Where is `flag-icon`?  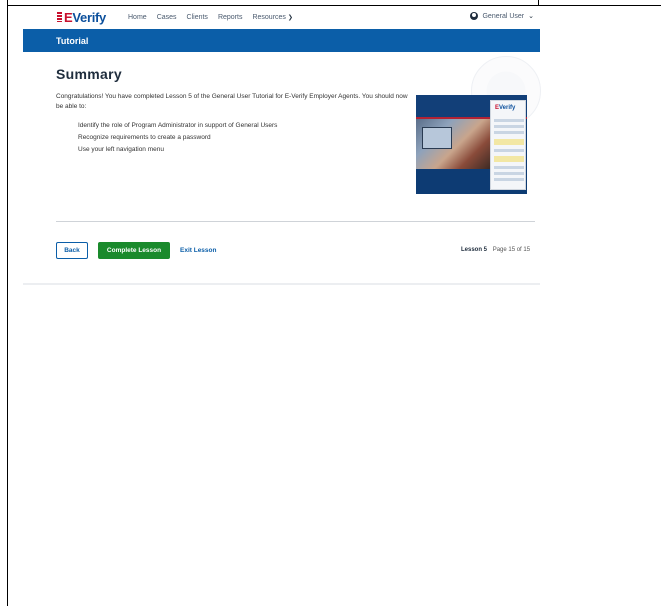
flag-icon is located at coordinates (59, 17).